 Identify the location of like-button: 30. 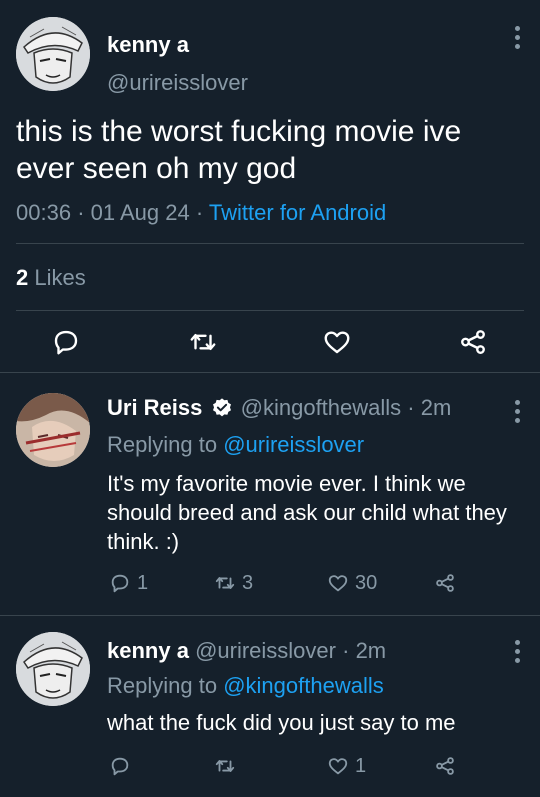
(352, 583).